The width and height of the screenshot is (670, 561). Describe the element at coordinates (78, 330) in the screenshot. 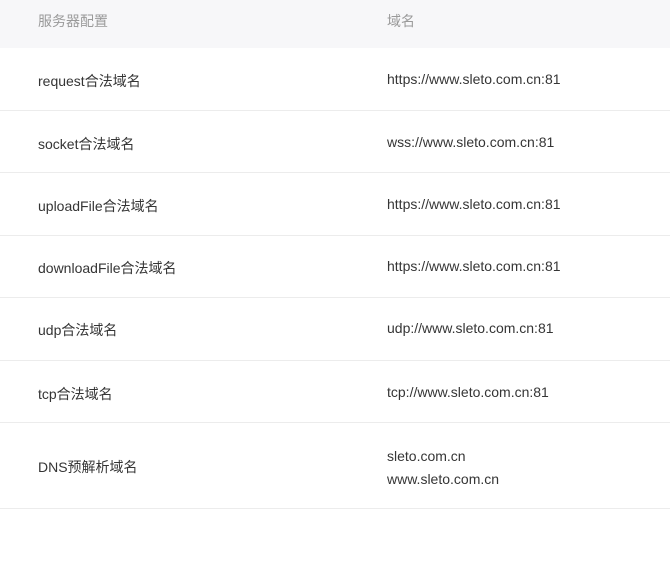

I see `row-key: udp合法域名` at that location.